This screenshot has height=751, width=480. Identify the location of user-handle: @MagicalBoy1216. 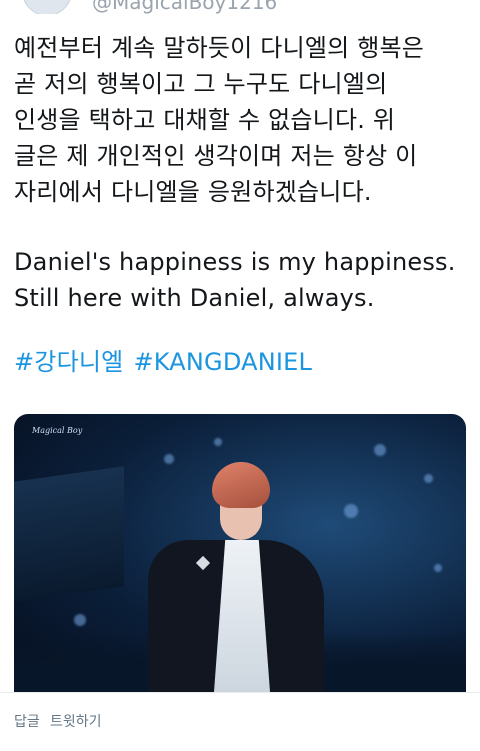
(184, 7).